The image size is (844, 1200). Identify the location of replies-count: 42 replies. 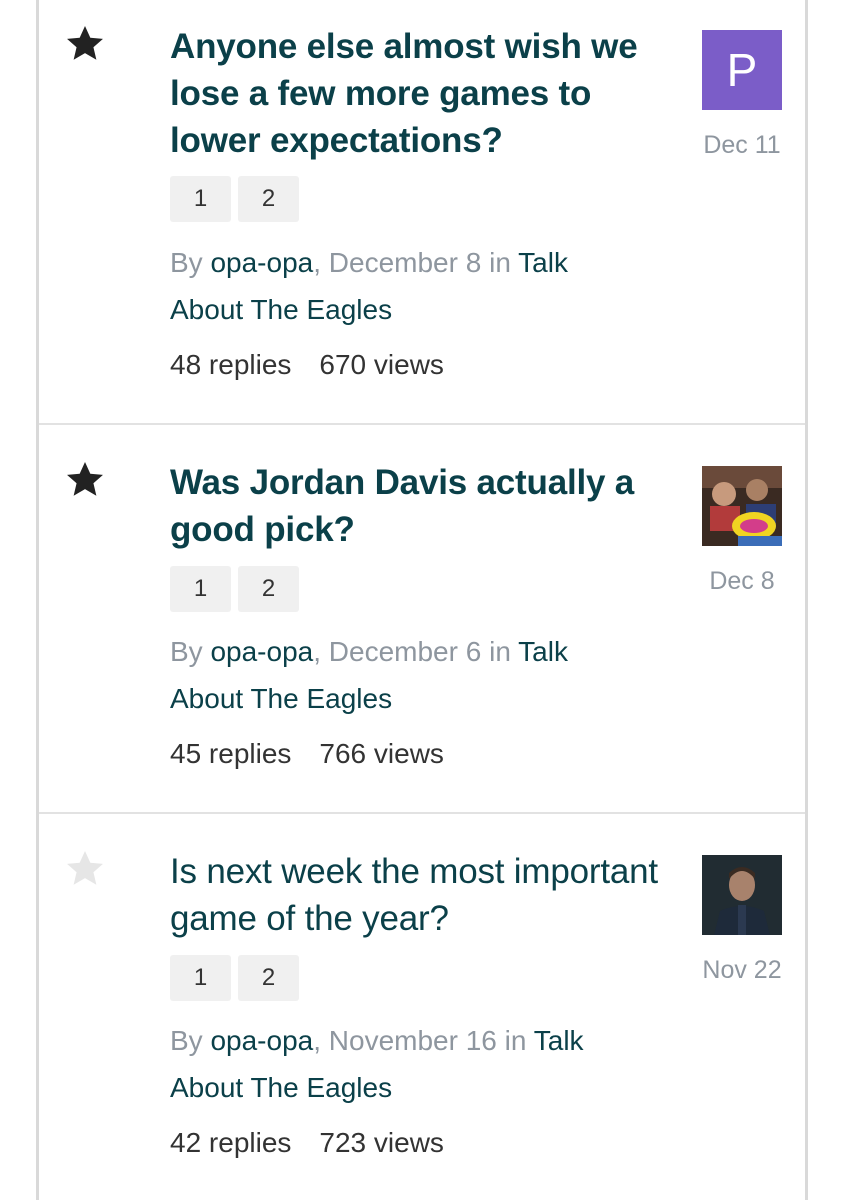
(231, 1142).